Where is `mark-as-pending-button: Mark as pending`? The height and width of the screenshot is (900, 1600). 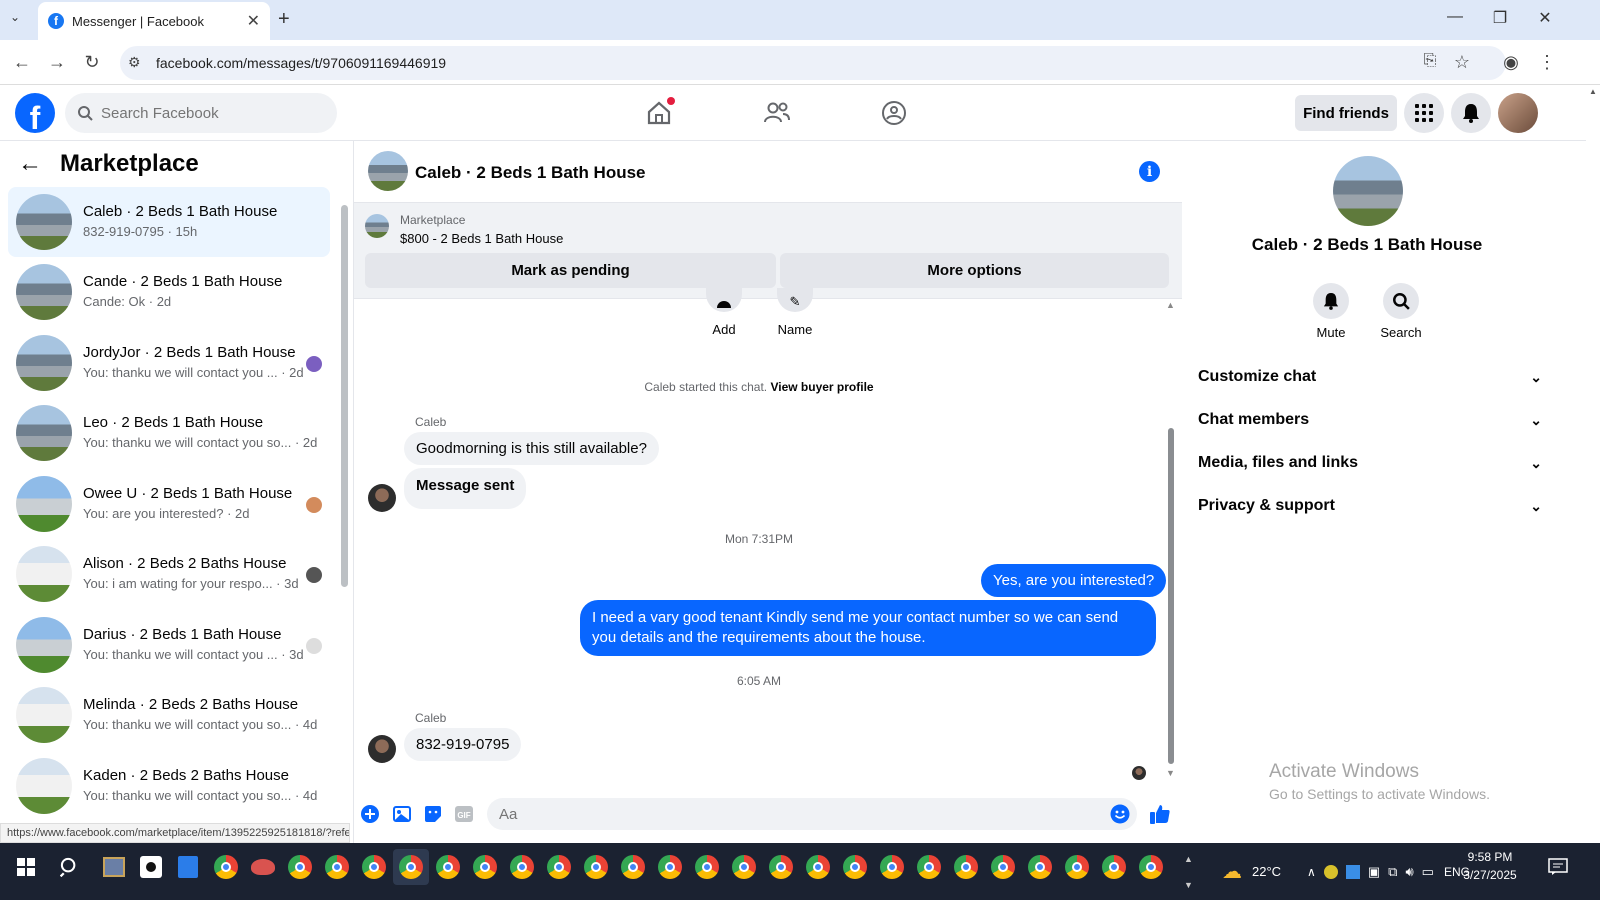
mark-as-pending-button: Mark as pending is located at coordinates (570, 270).